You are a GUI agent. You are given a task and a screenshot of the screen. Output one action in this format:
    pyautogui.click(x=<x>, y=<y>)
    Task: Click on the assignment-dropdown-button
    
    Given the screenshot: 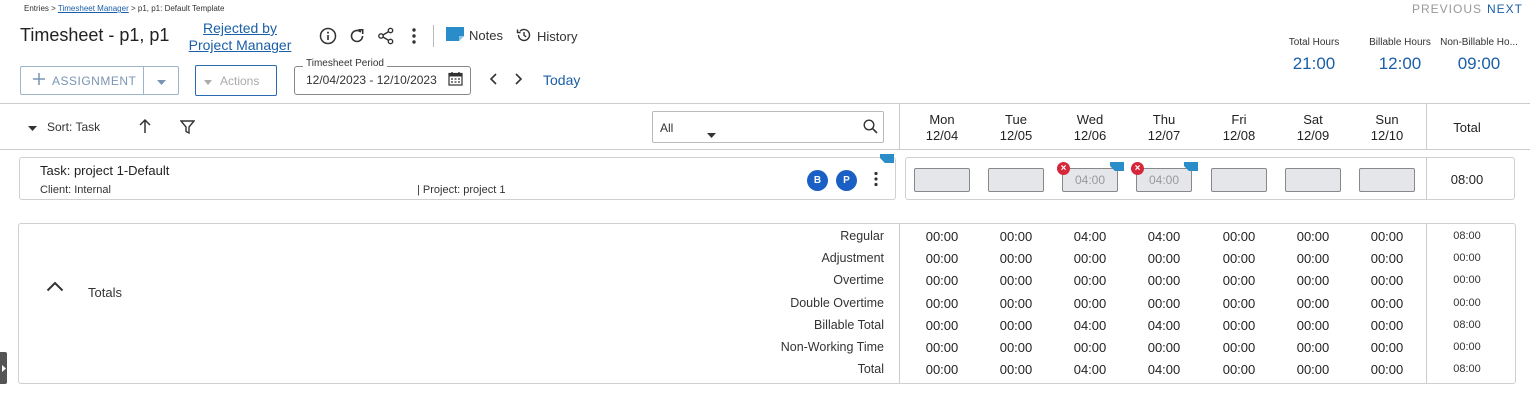 What is the action you would take?
    pyautogui.click(x=161, y=80)
    